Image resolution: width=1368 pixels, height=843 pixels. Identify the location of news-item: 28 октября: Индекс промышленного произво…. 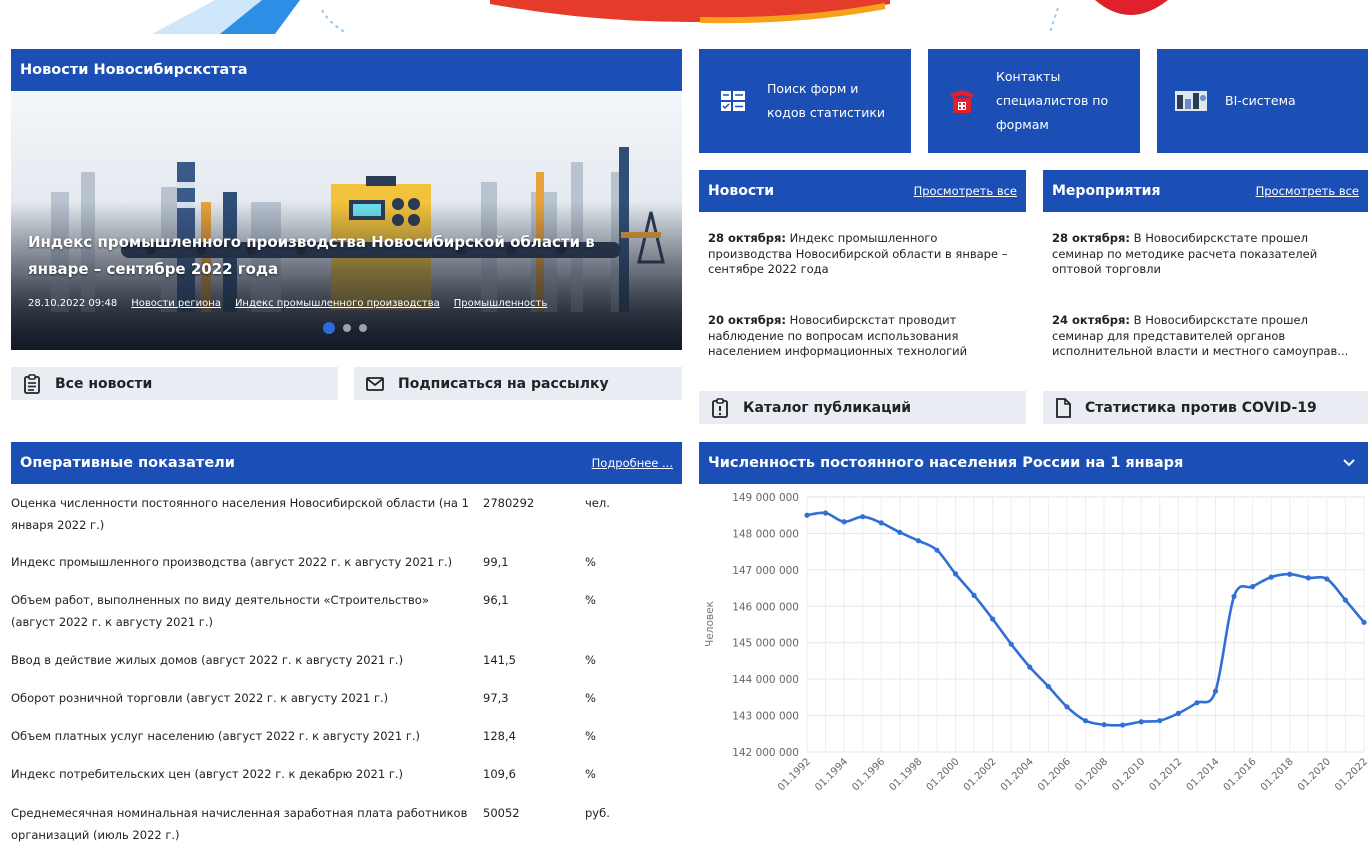
(864, 254).